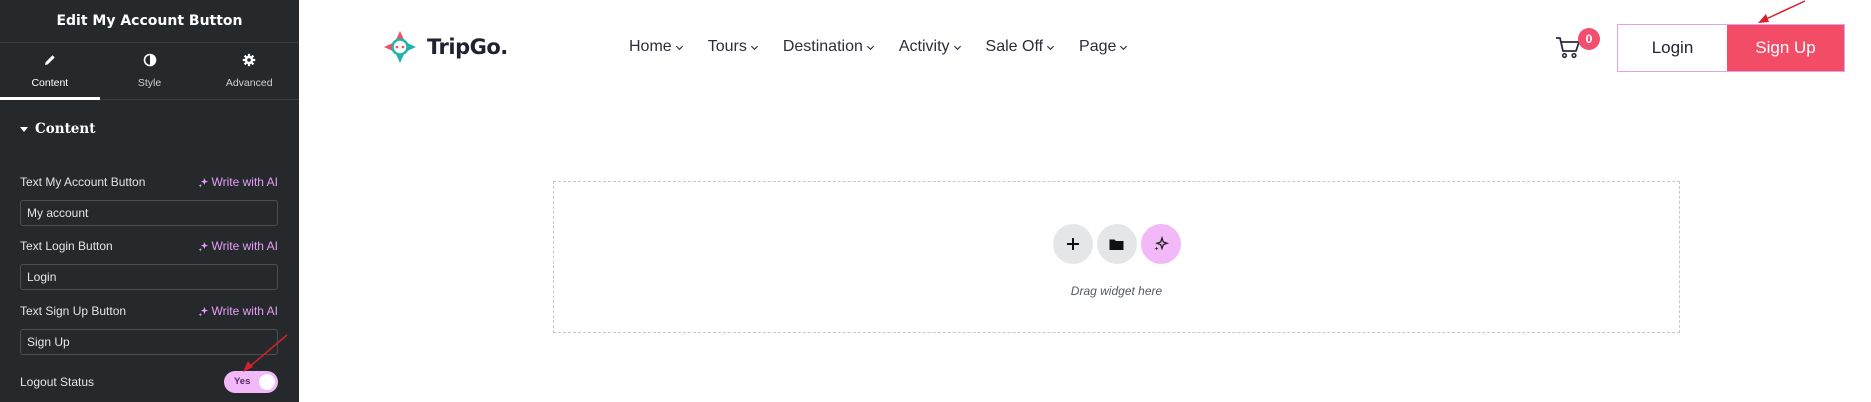 The image size is (1871, 402). Describe the element at coordinates (1785, 48) in the screenshot. I see `signup-button: Sign Up` at that location.